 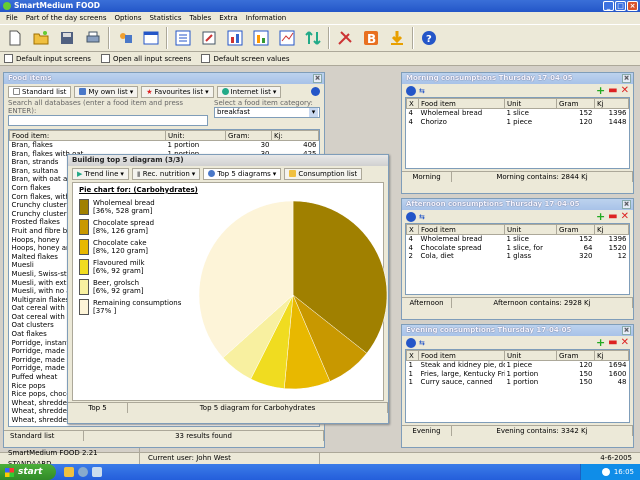 I want to click on default-screen-values-button: Default screen values, so click(x=245, y=58).